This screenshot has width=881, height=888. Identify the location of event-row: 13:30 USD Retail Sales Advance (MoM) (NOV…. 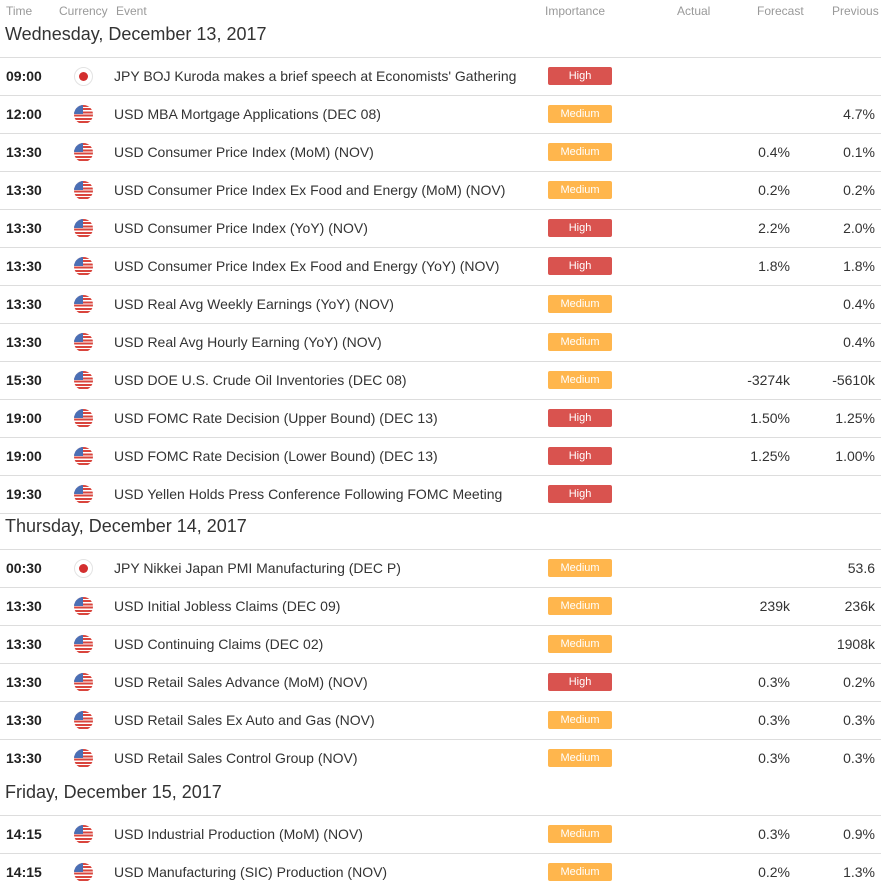
(440, 682).